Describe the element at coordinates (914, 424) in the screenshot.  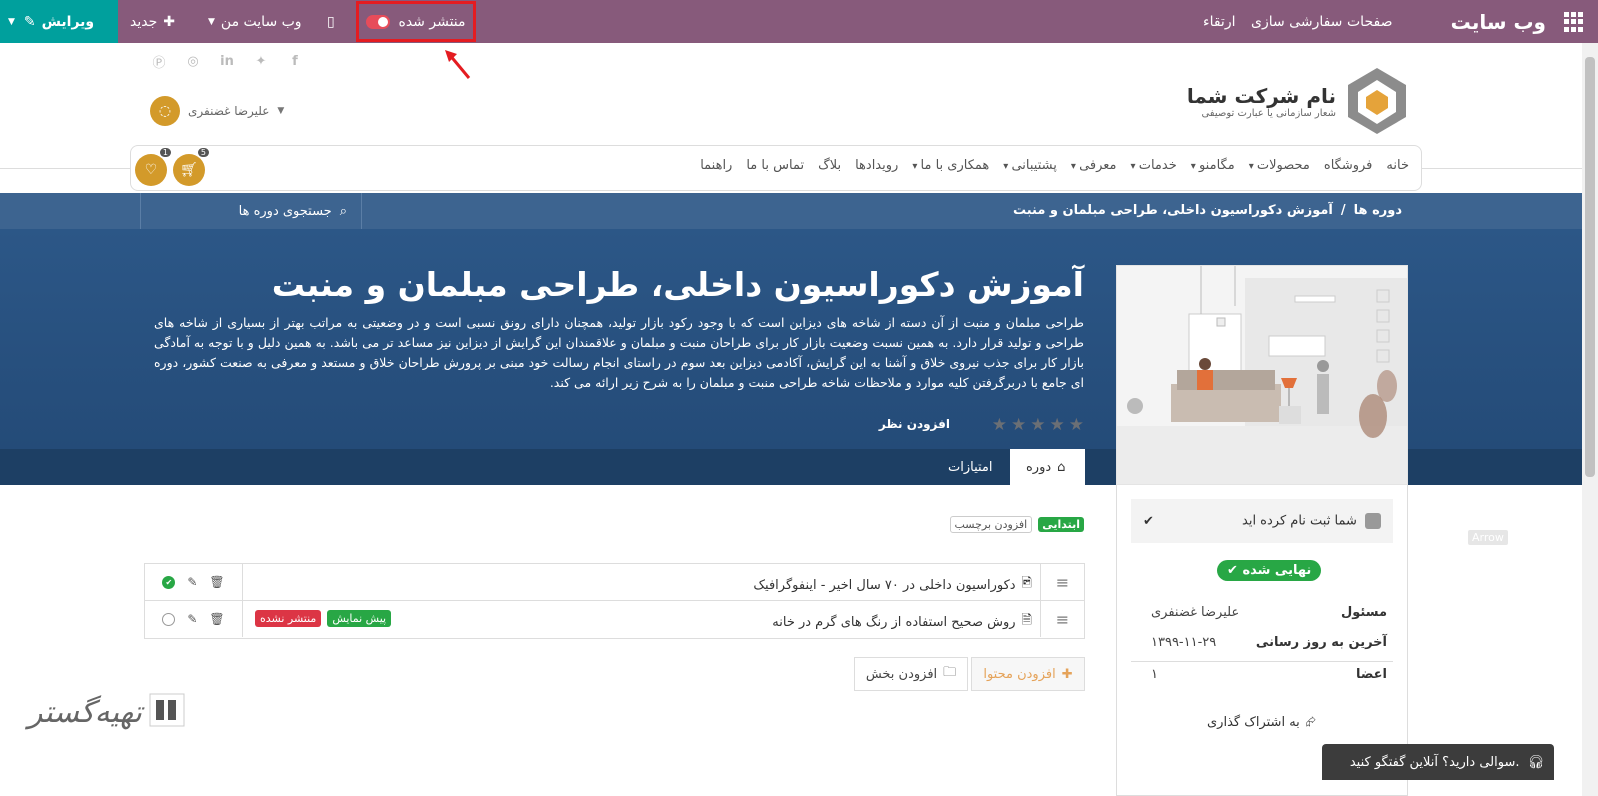
I see `add-review-link: افزودن نظر` at that location.